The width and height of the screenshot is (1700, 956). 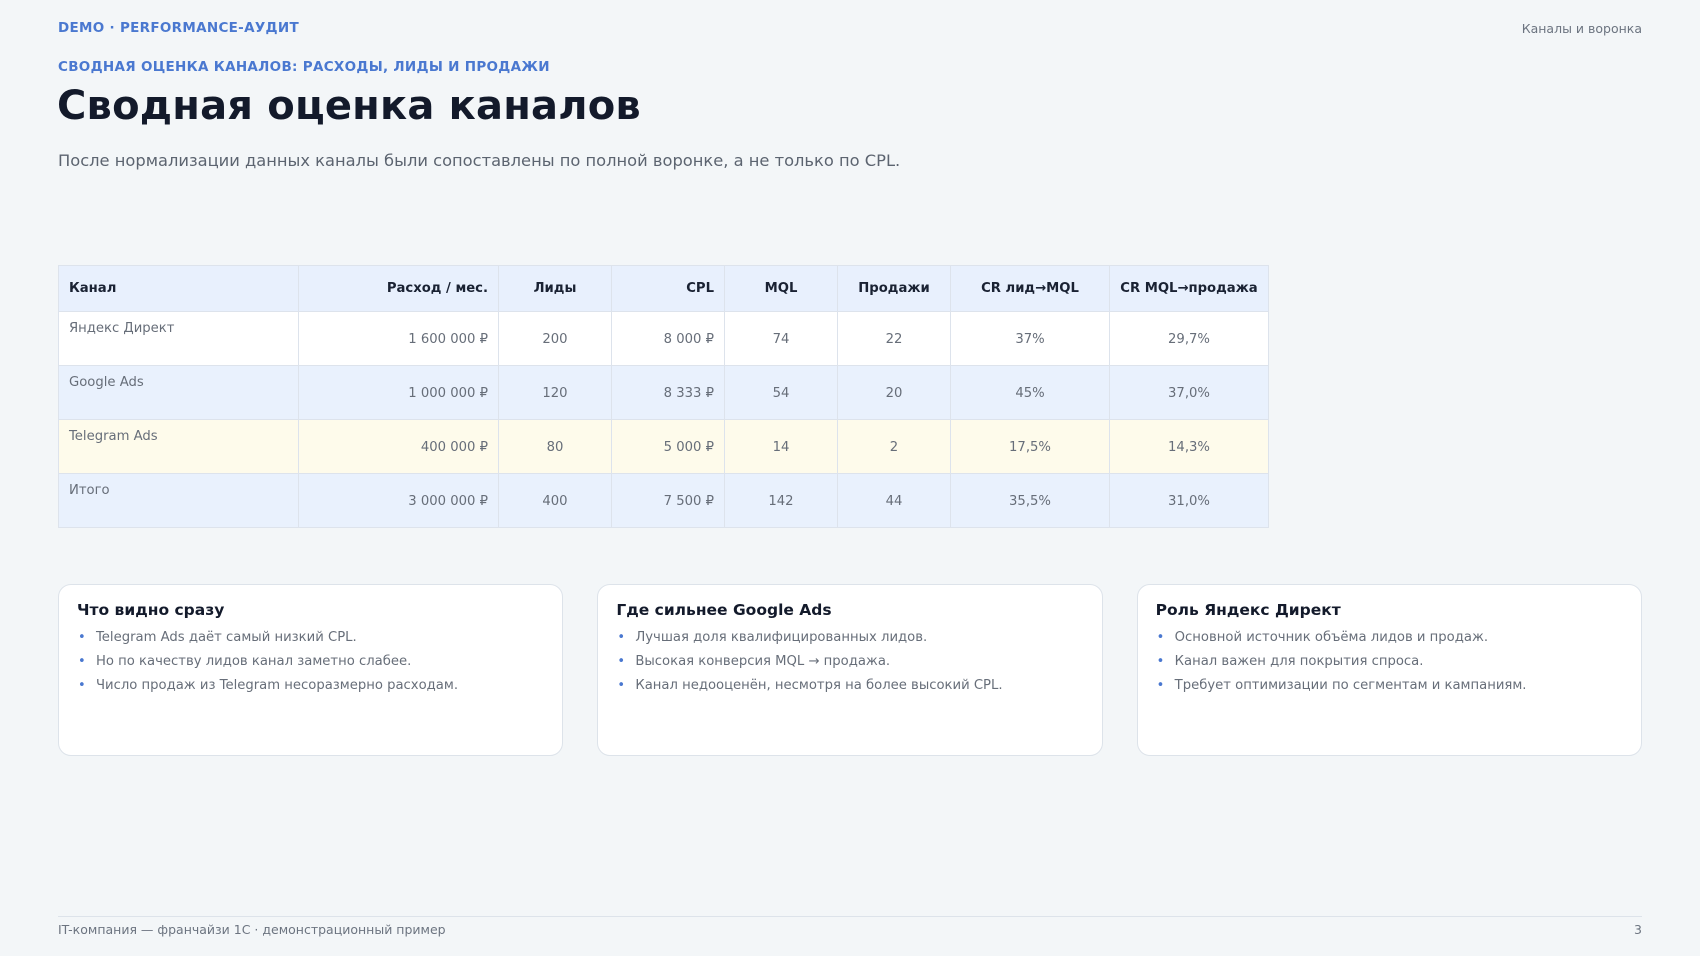 I want to click on cell-cr-mql-sale: 31,0%, so click(x=1189, y=500).